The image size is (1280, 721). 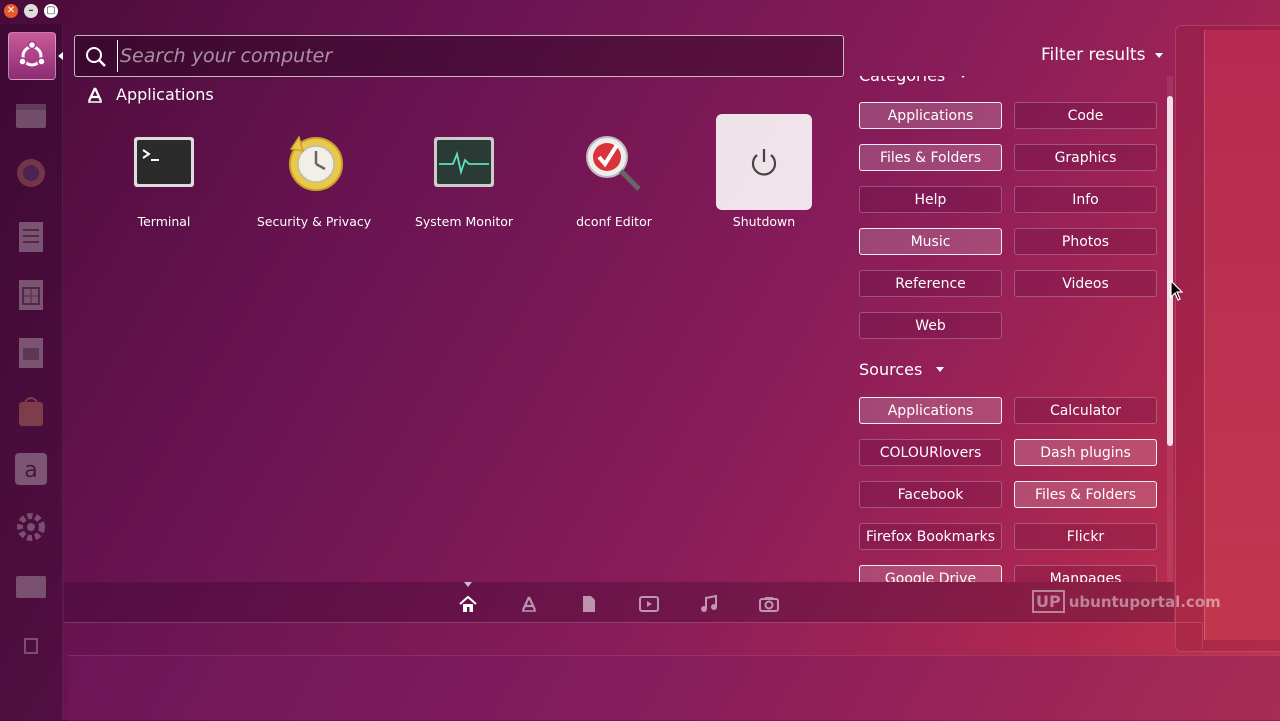 I want to click on applications-section-icon, so click(x=95, y=95).